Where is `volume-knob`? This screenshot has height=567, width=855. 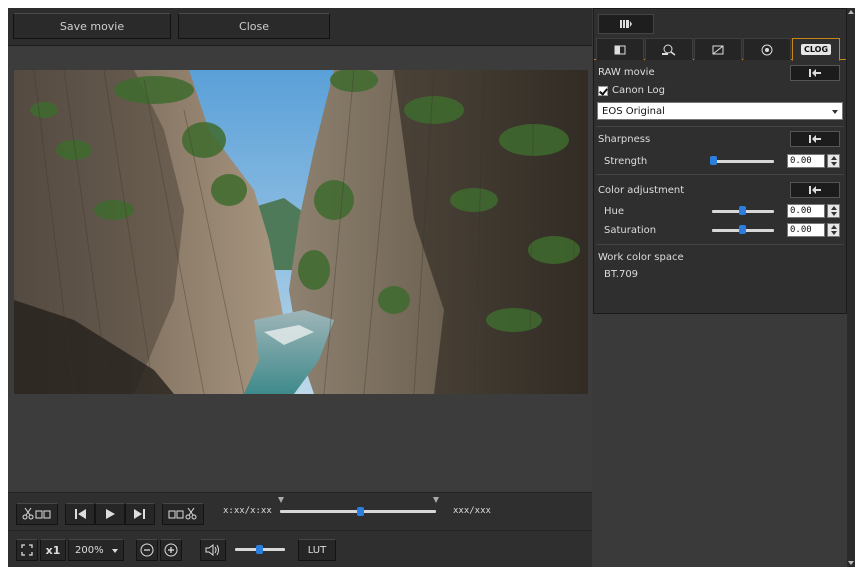 volume-knob is located at coordinates (259, 549).